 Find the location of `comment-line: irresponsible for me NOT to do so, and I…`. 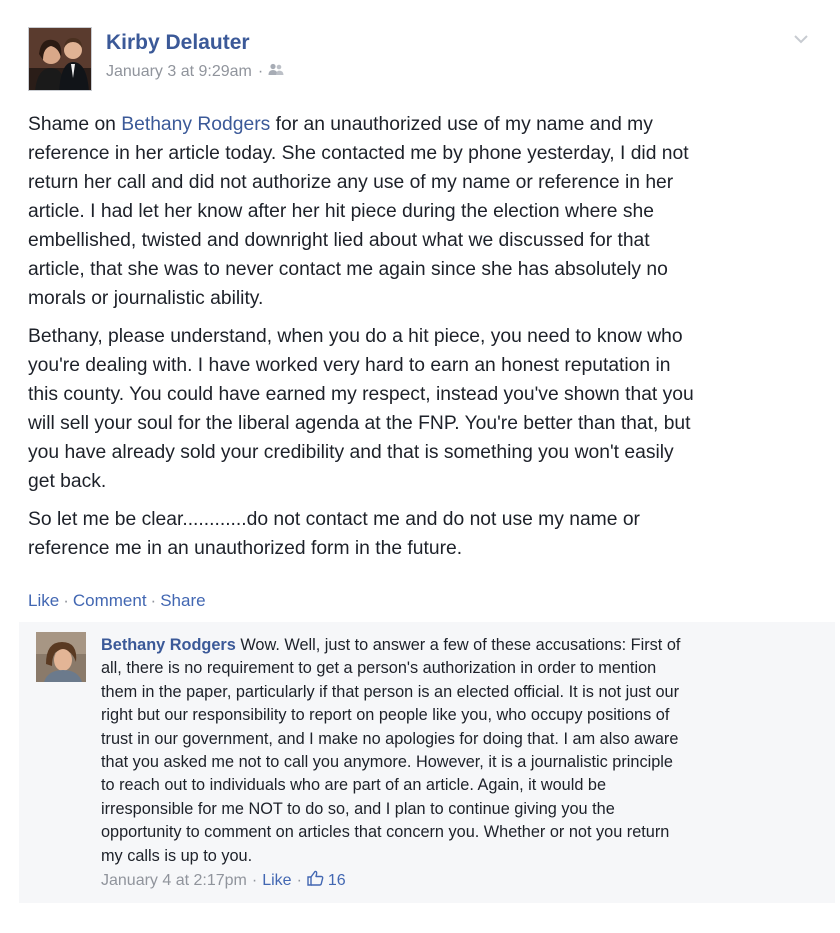

comment-line: irresponsible for me NOT to do so, and I… is located at coordinates (358, 808).